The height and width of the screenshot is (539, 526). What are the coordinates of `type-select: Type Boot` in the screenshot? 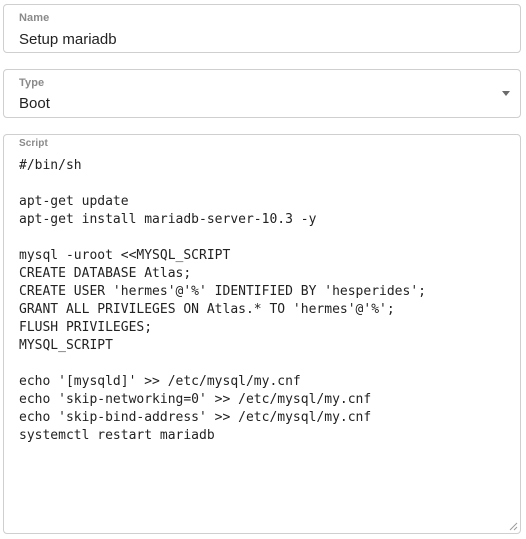 It's located at (262, 93).